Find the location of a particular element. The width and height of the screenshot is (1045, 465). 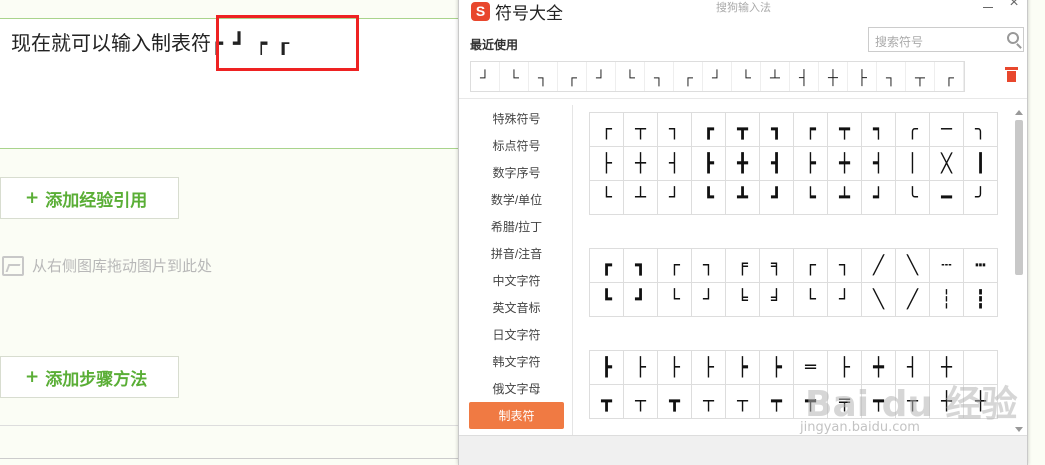

symbol-cell: ┆ is located at coordinates (947, 300).